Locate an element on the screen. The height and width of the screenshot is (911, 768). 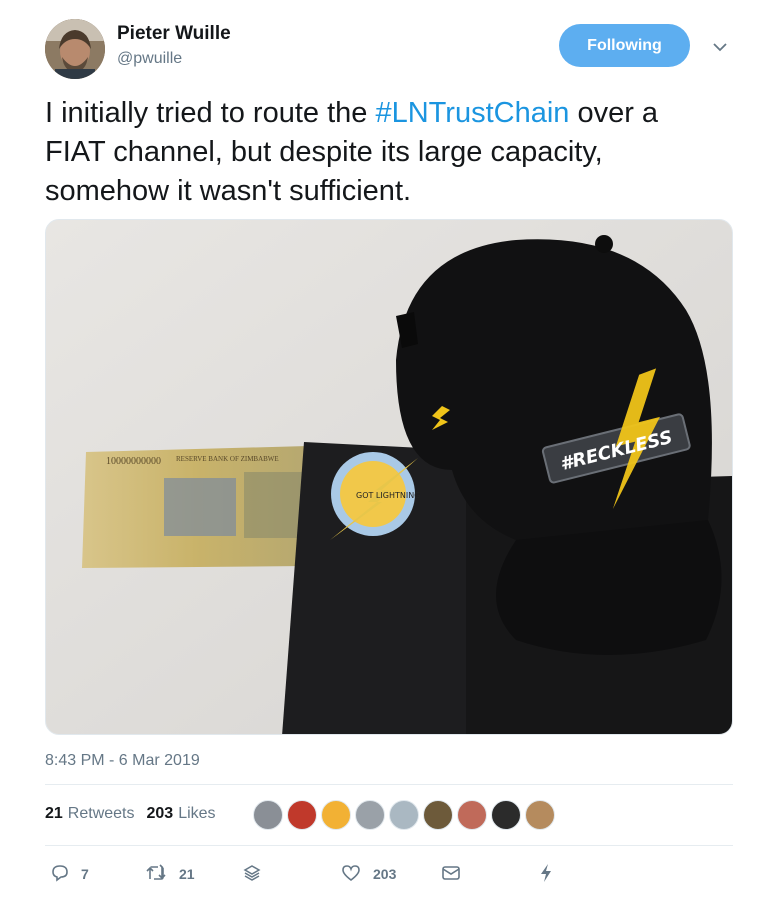
likers-avatars is located at coordinates (406, 815).